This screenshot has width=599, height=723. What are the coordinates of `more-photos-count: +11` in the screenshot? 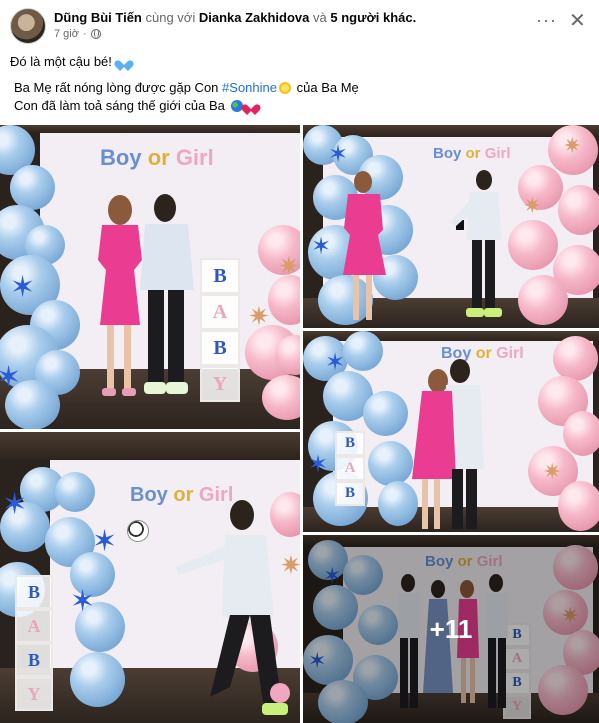 It's located at (451, 628).